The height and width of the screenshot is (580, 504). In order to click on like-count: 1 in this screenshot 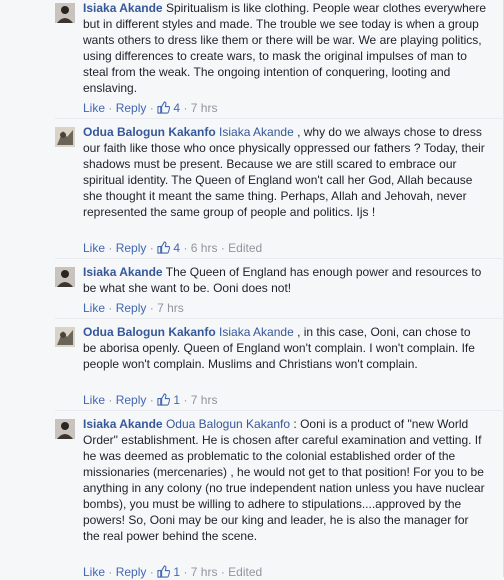, I will do `click(170, 400)`.